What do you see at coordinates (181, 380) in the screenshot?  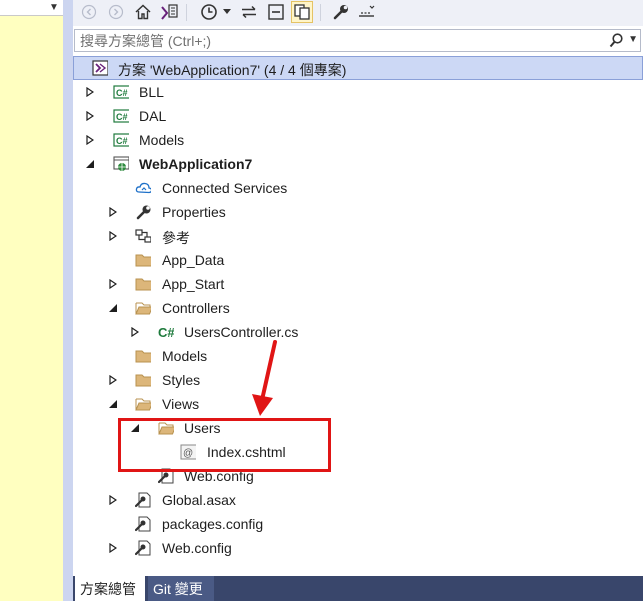 I see `tree-item-label: Styles` at bounding box center [181, 380].